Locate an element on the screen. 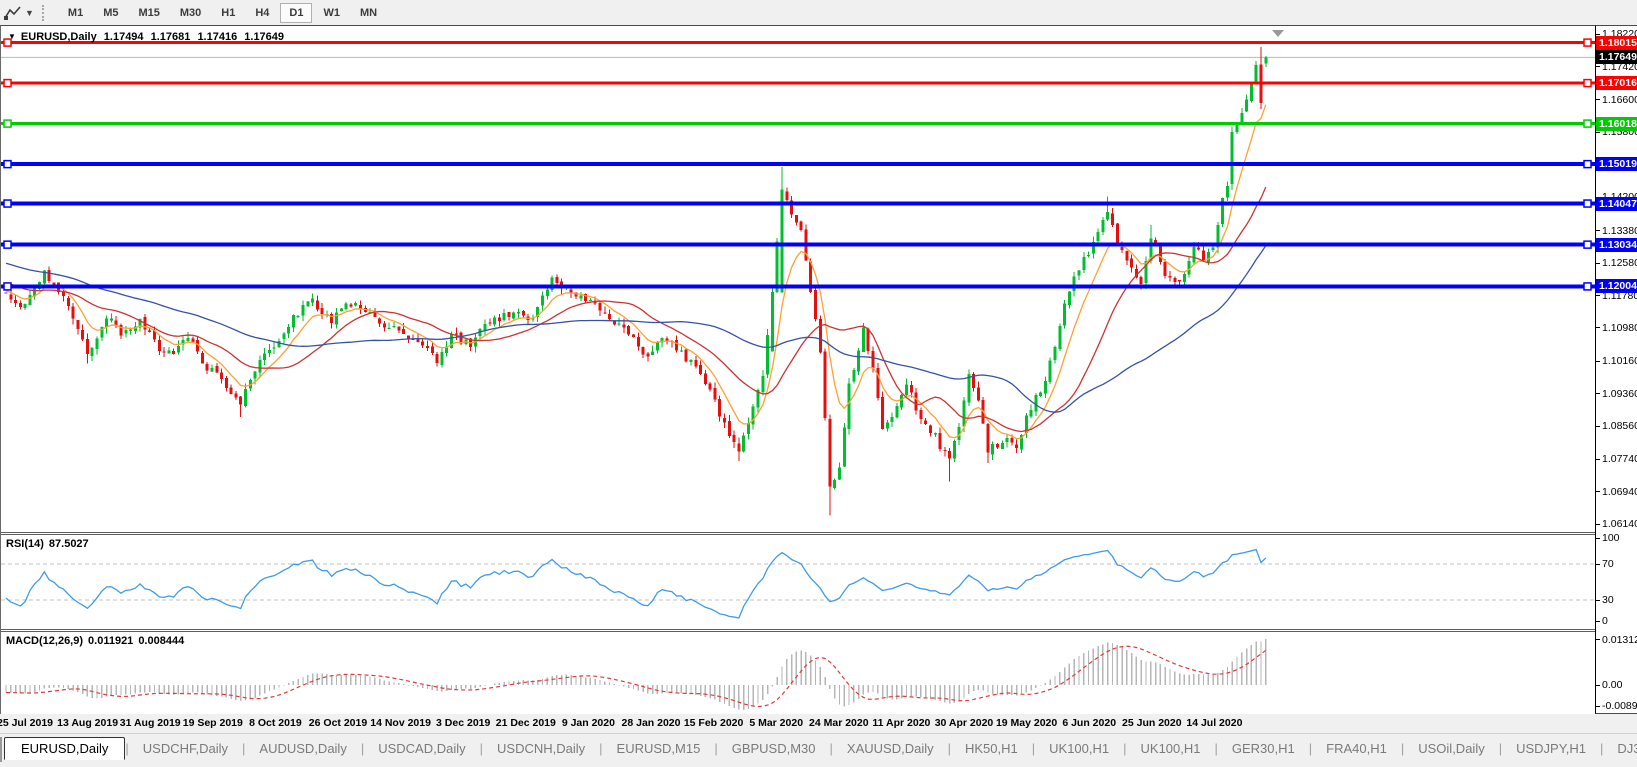 The height and width of the screenshot is (767, 1637). chart-tab-eurusd-daily: EURUSD,Daily is located at coordinates (65, 748).